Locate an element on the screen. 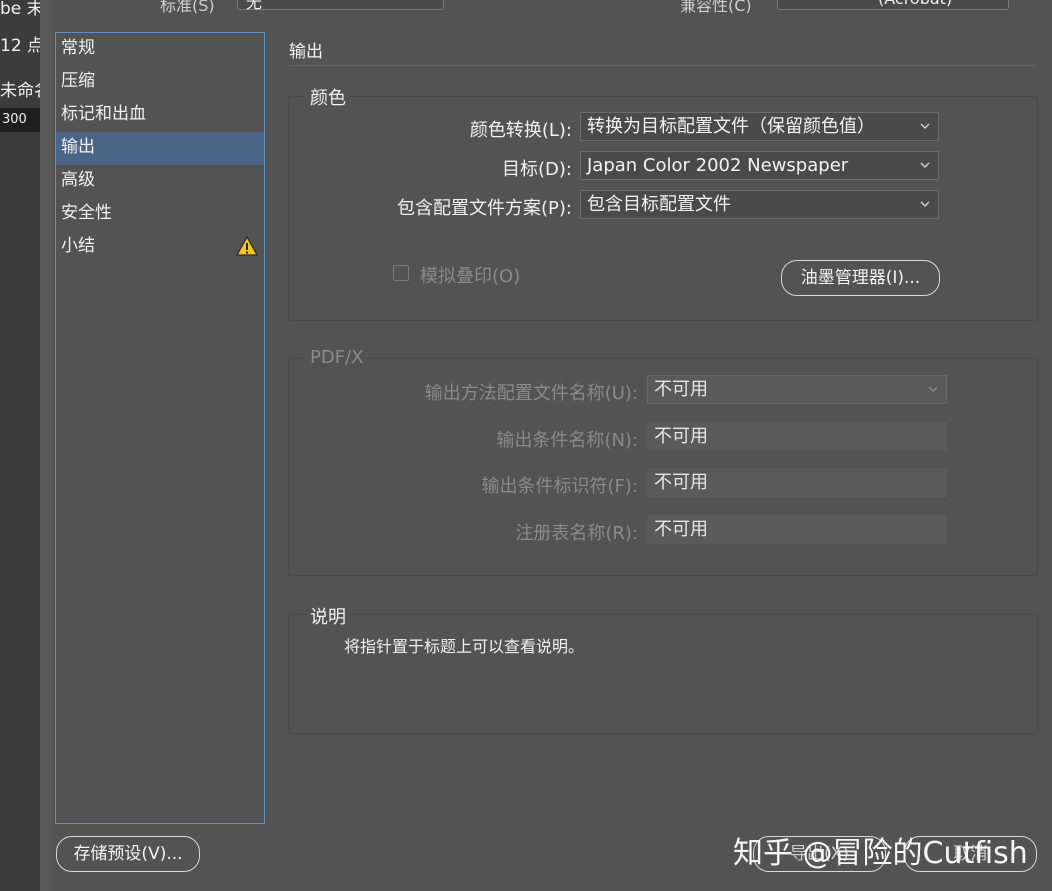 This screenshot has width=1052, height=891. category-summary: 小结 is located at coordinates (160, 247).